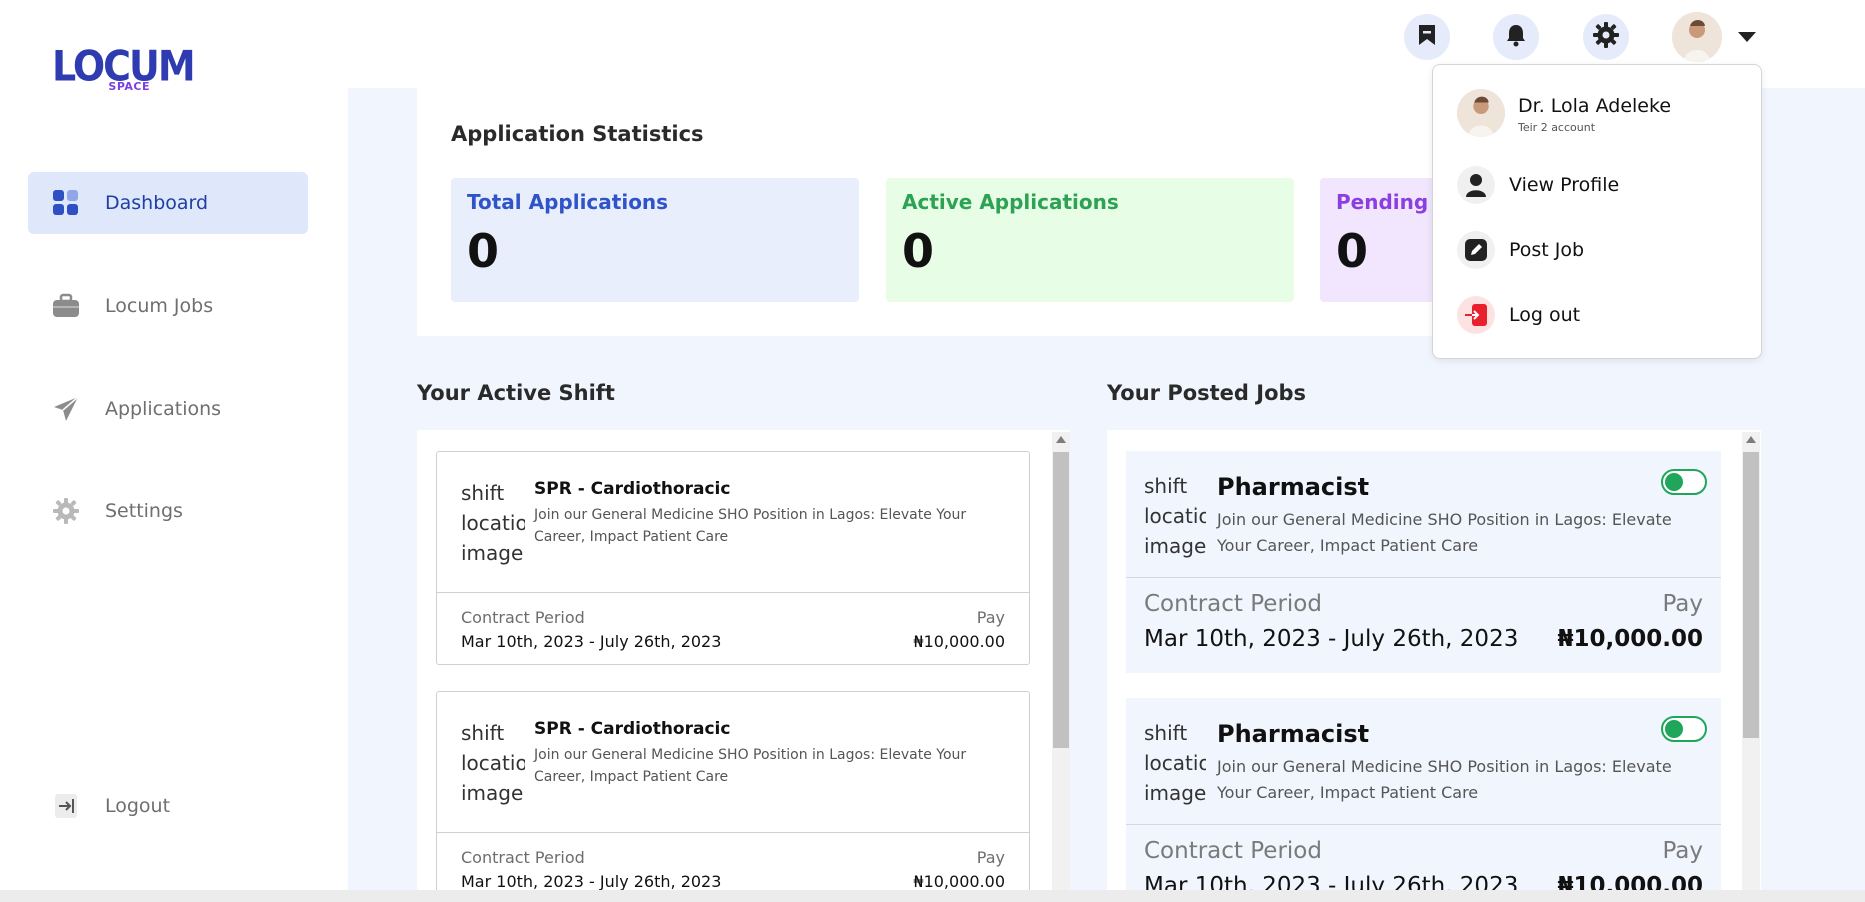 Image resolution: width=1865 pixels, height=902 pixels. What do you see at coordinates (144, 511) in the screenshot?
I see `sidebar-item-label: Settings` at bounding box center [144, 511].